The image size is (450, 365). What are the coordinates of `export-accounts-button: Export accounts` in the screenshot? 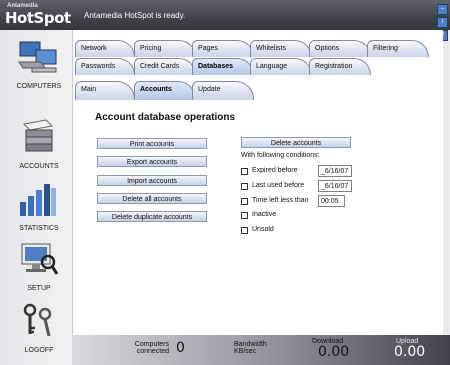 It's located at (152, 161).